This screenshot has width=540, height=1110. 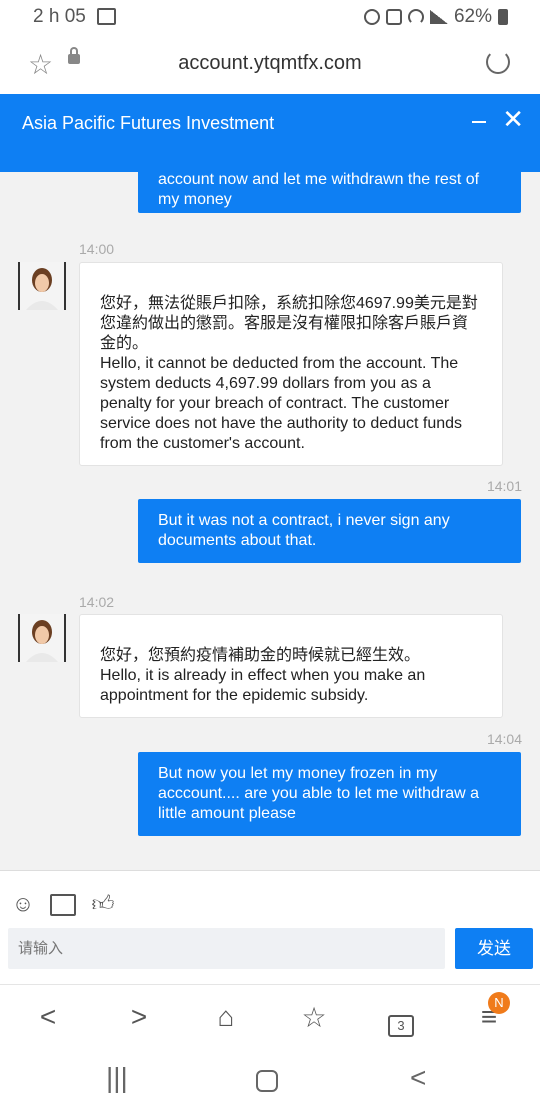 What do you see at coordinates (270, 1016) in the screenshot?
I see `browser-bottom-nav: < > ⌂ ☆ 3 ≡` at bounding box center [270, 1016].